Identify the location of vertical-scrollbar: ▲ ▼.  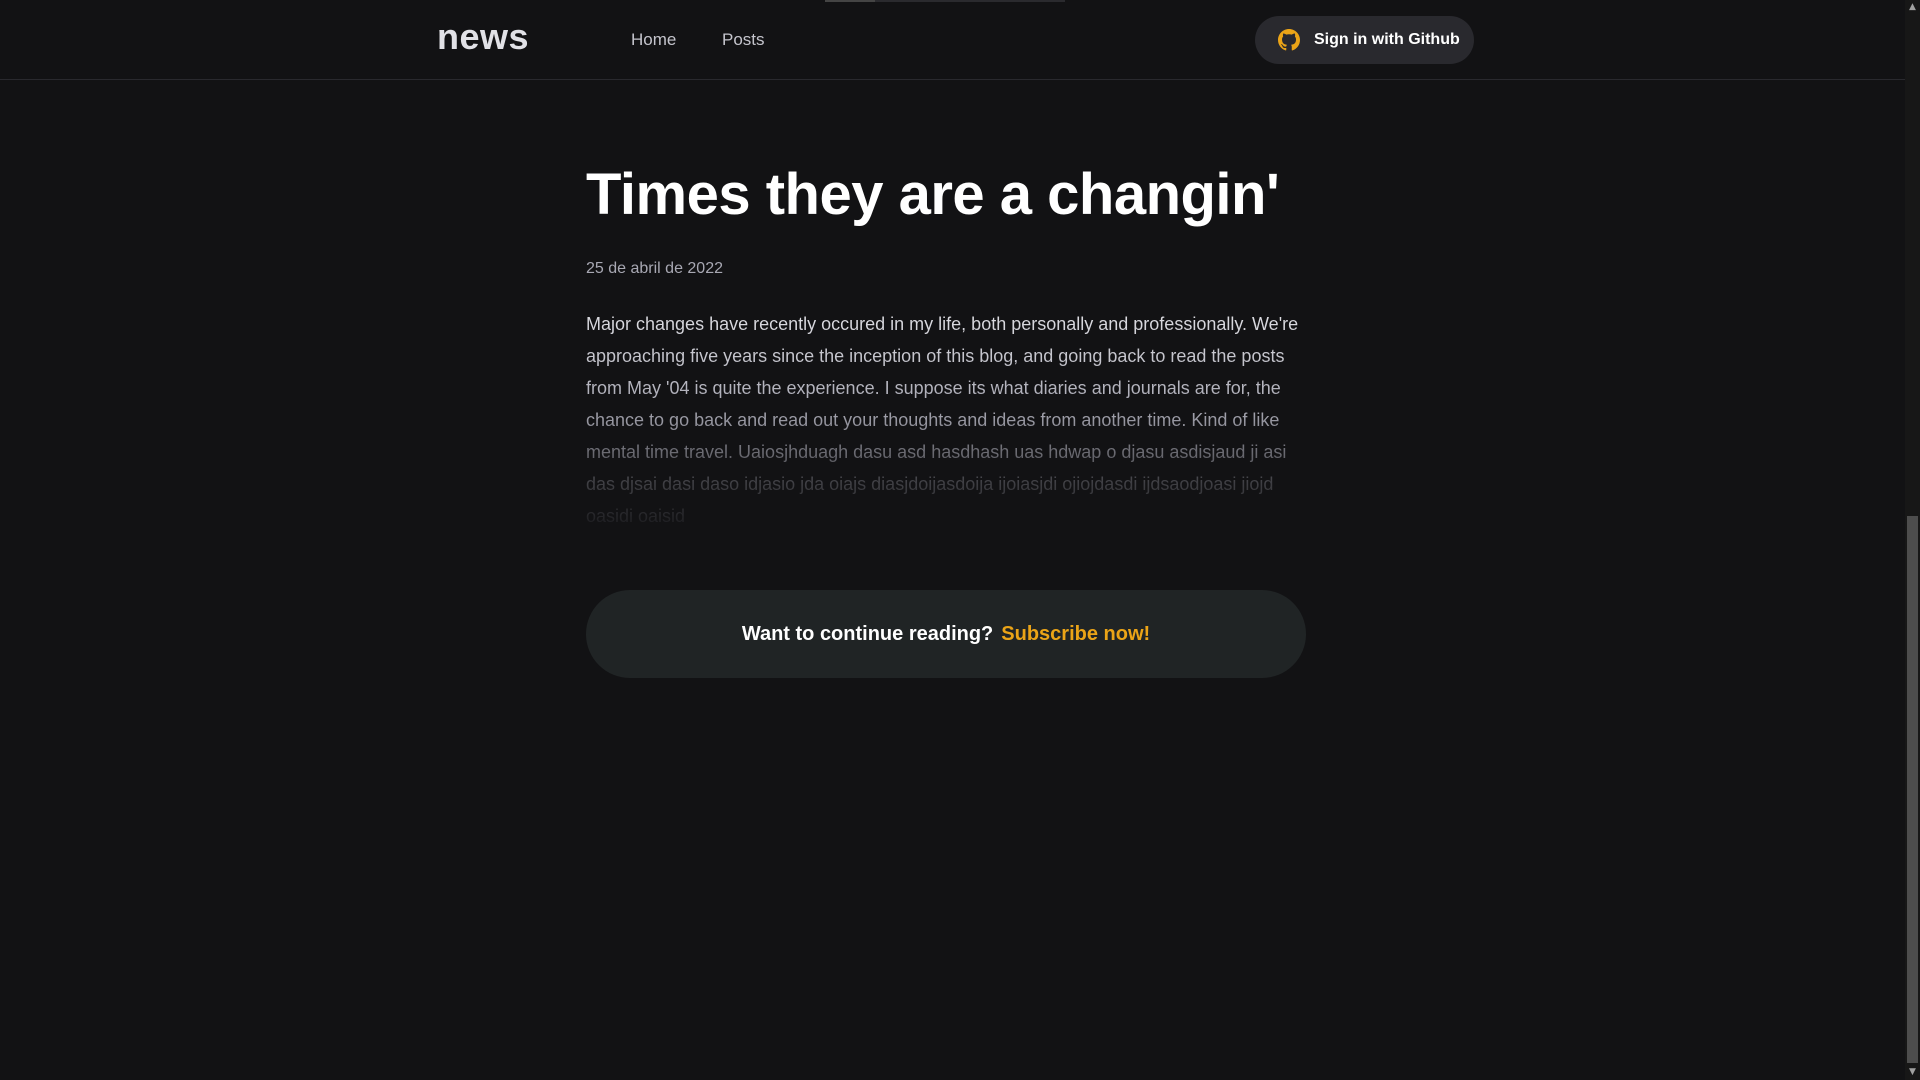
(1912, 540).